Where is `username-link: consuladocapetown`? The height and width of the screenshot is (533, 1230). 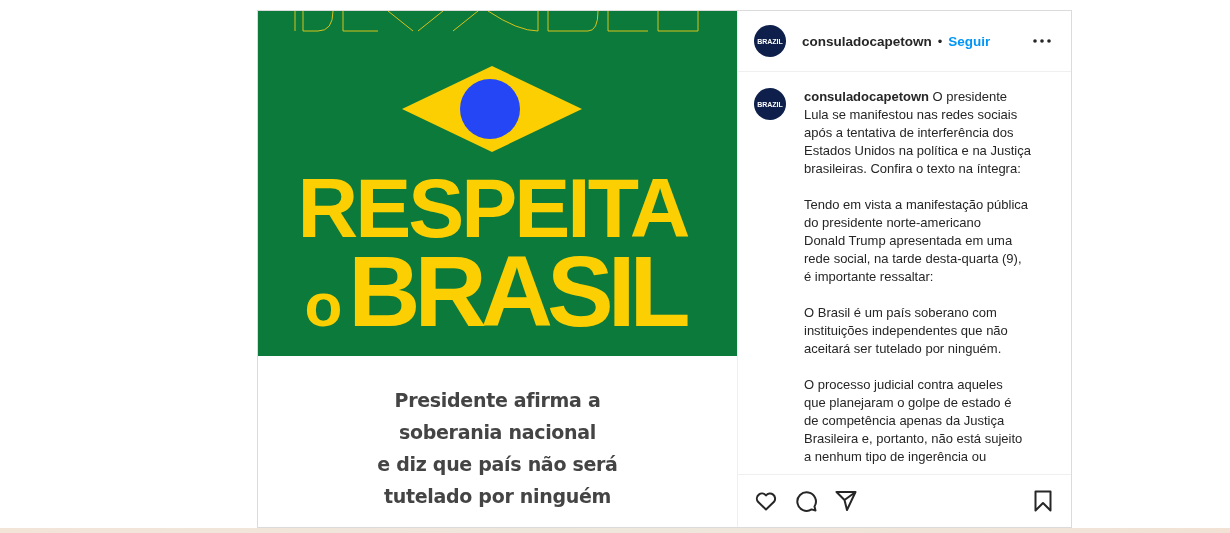 username-link: consuladocapetown is located at coordinates (867, 41).